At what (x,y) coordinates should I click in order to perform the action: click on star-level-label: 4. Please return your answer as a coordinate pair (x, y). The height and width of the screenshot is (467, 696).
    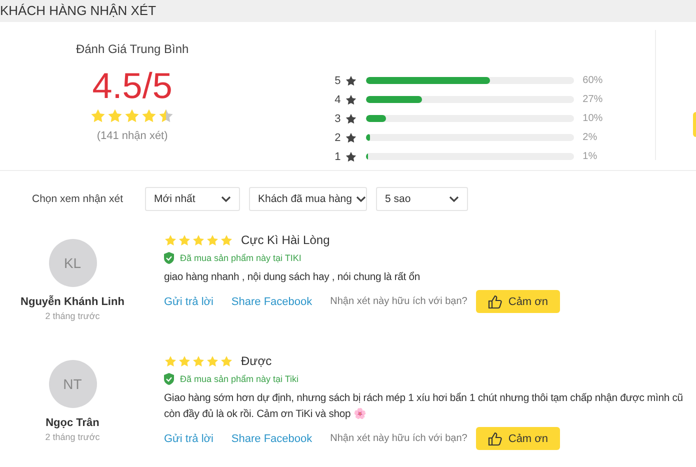
    Looking at the image, I should click on (338, 100).